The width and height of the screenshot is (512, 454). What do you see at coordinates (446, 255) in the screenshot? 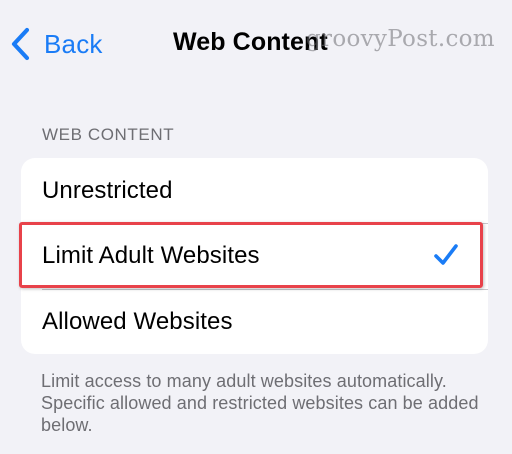
I see `checkmark-icon` at bounding box center [446, 255].